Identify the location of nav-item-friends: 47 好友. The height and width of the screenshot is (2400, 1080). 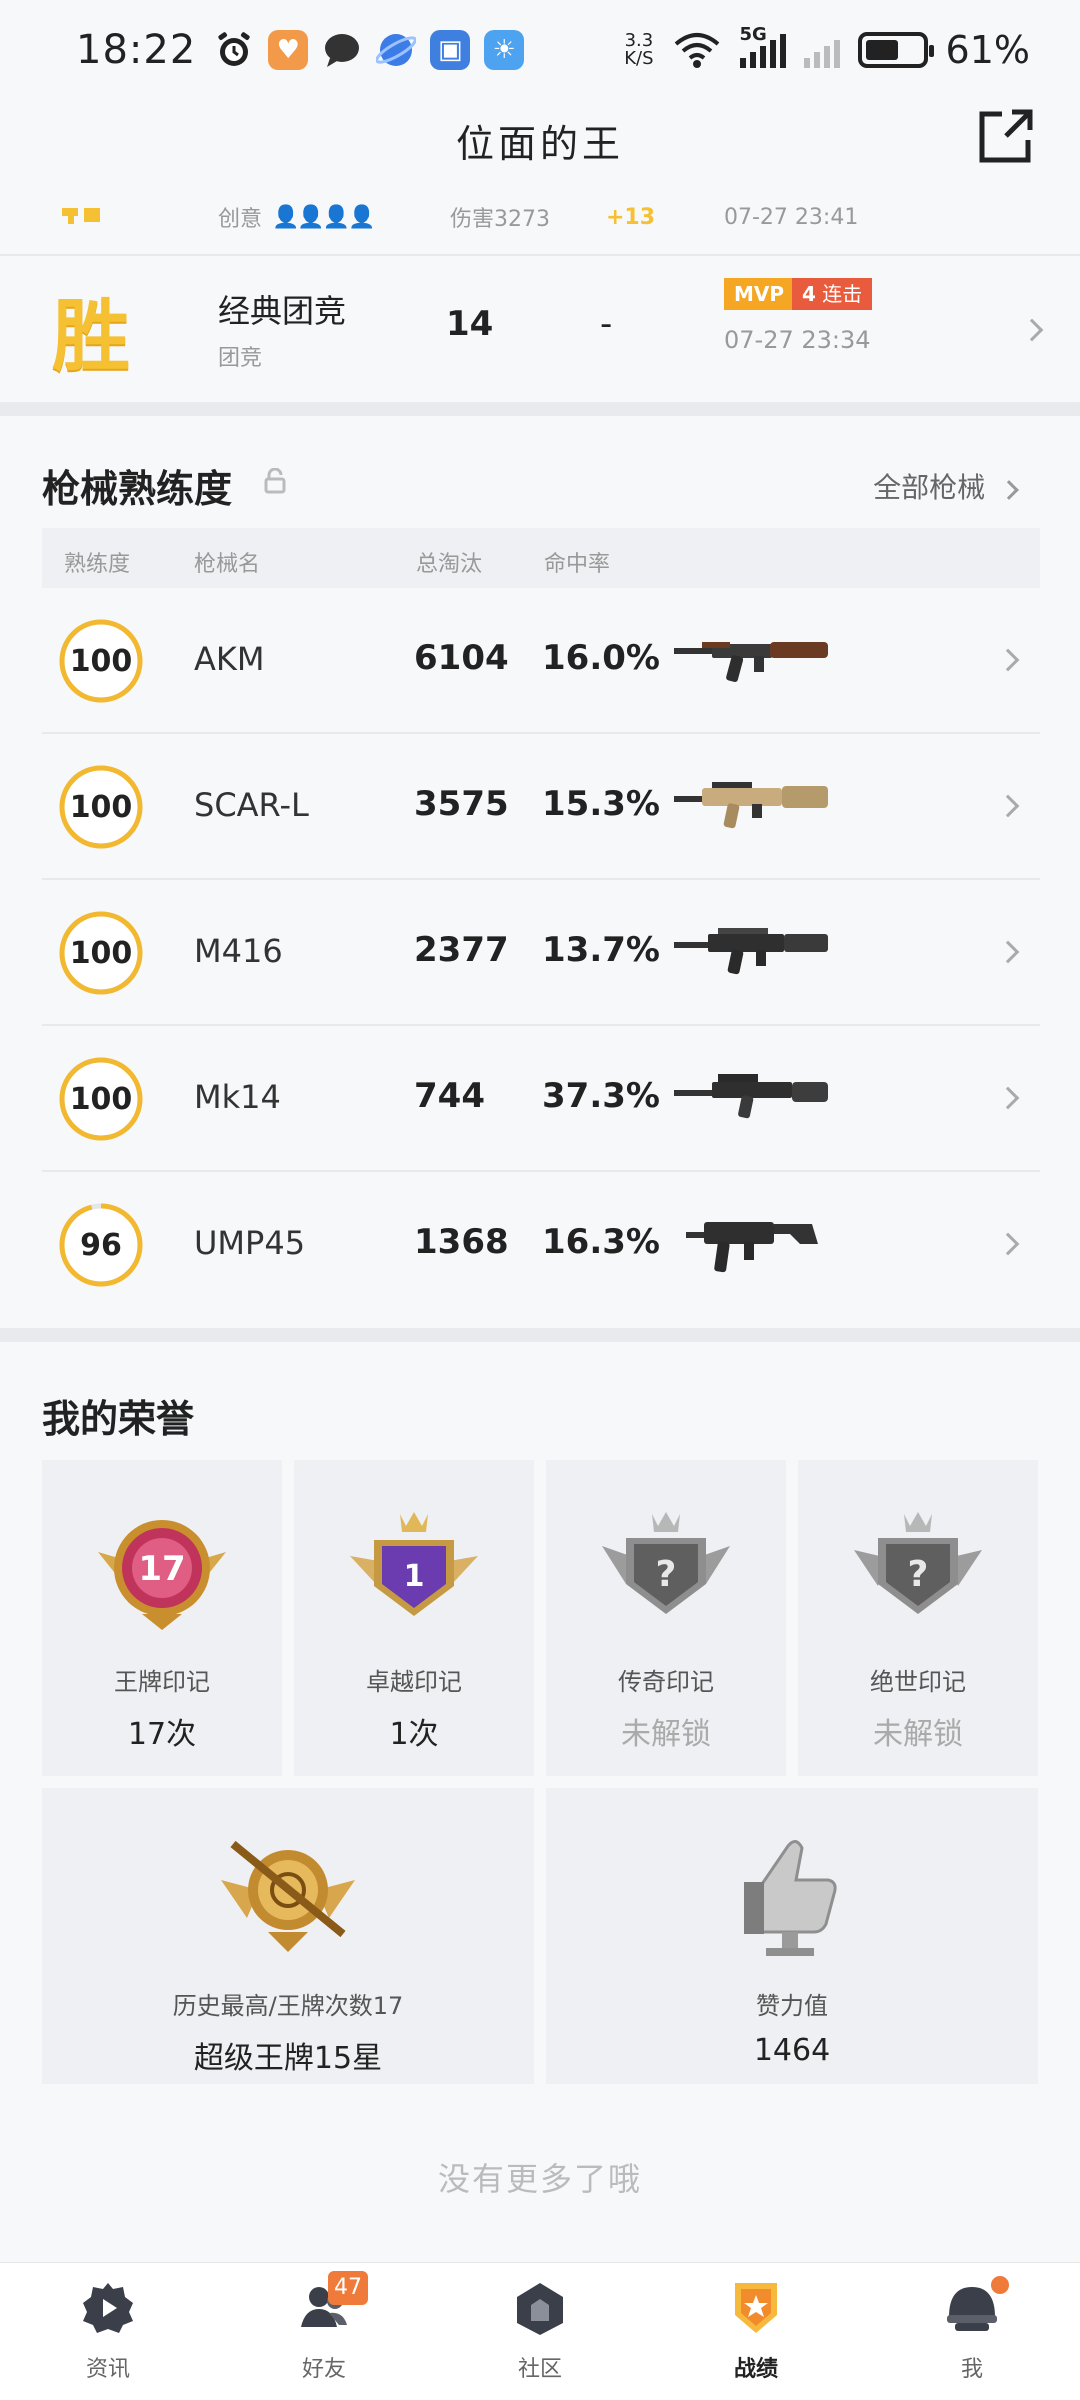
(324, 2331).